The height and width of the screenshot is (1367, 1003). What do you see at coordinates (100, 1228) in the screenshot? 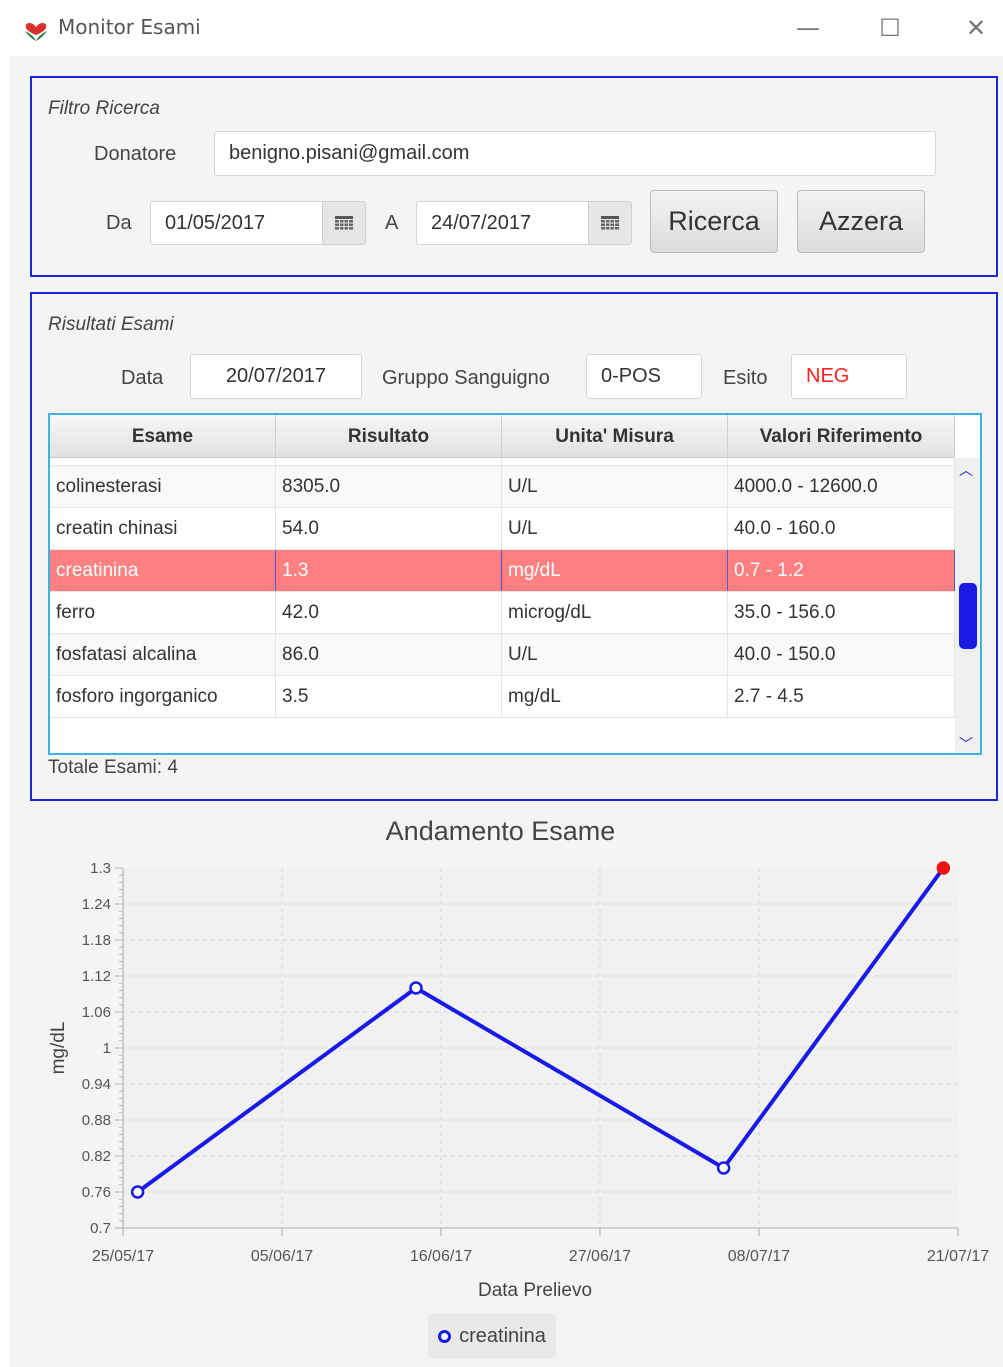
I see `y-tick-label: 0.7` at bounding box center [100, 1228].